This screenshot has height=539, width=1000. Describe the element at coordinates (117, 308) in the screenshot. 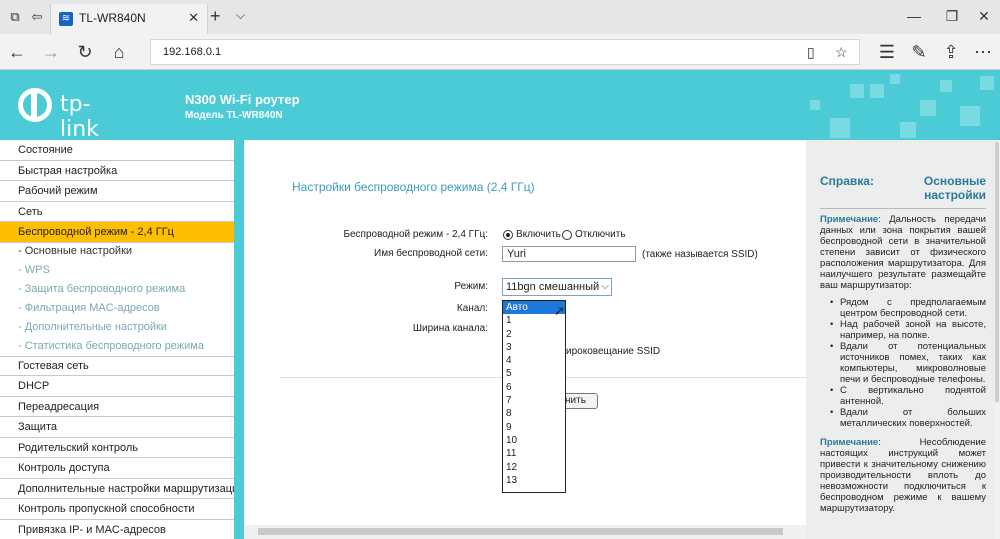

I see `sidebar-subitem-mac-filtering: - Фильтрация MAC-адресов` at that location.